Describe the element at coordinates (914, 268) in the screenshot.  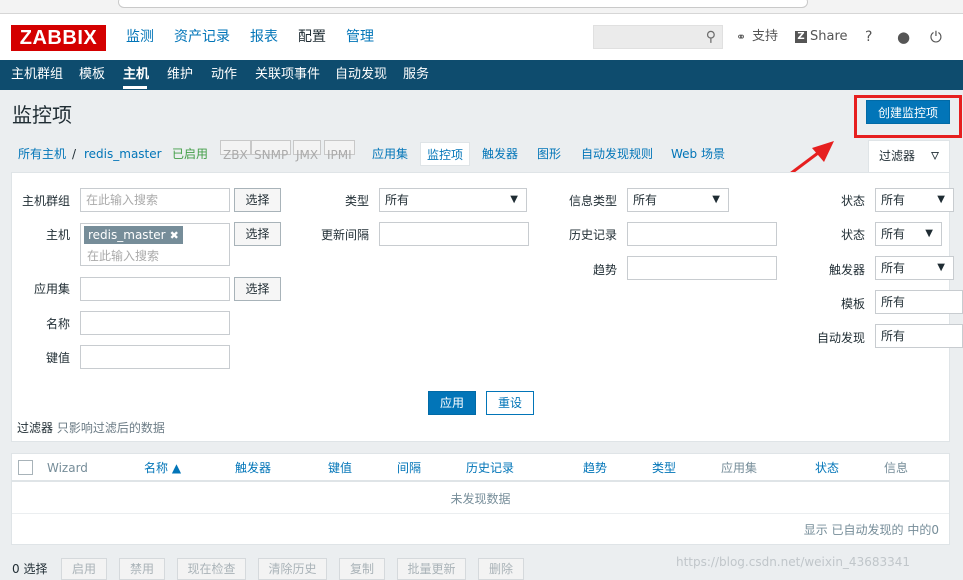
I see `triggers-select: 所有 ▼` at that location.